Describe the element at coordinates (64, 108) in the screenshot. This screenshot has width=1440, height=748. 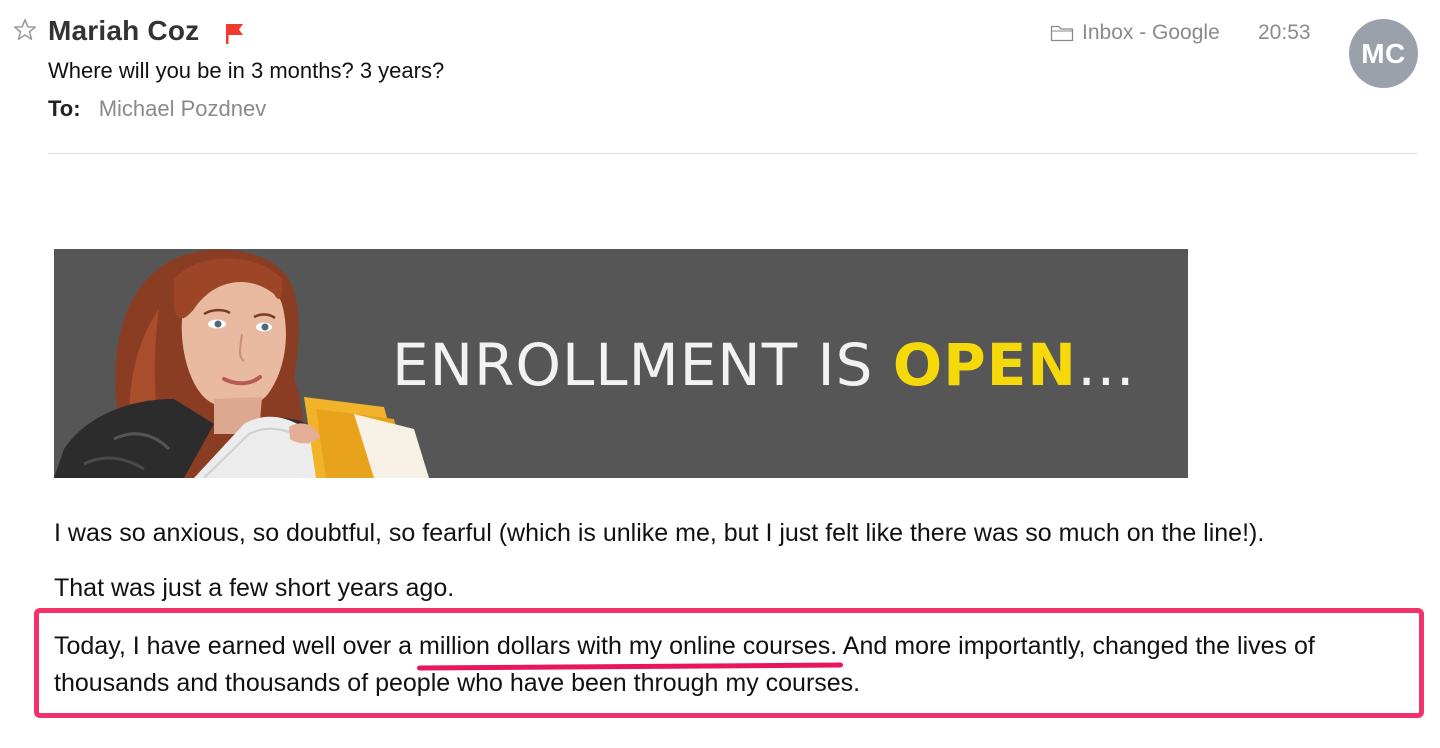
I see `to-label: To:` at that location.